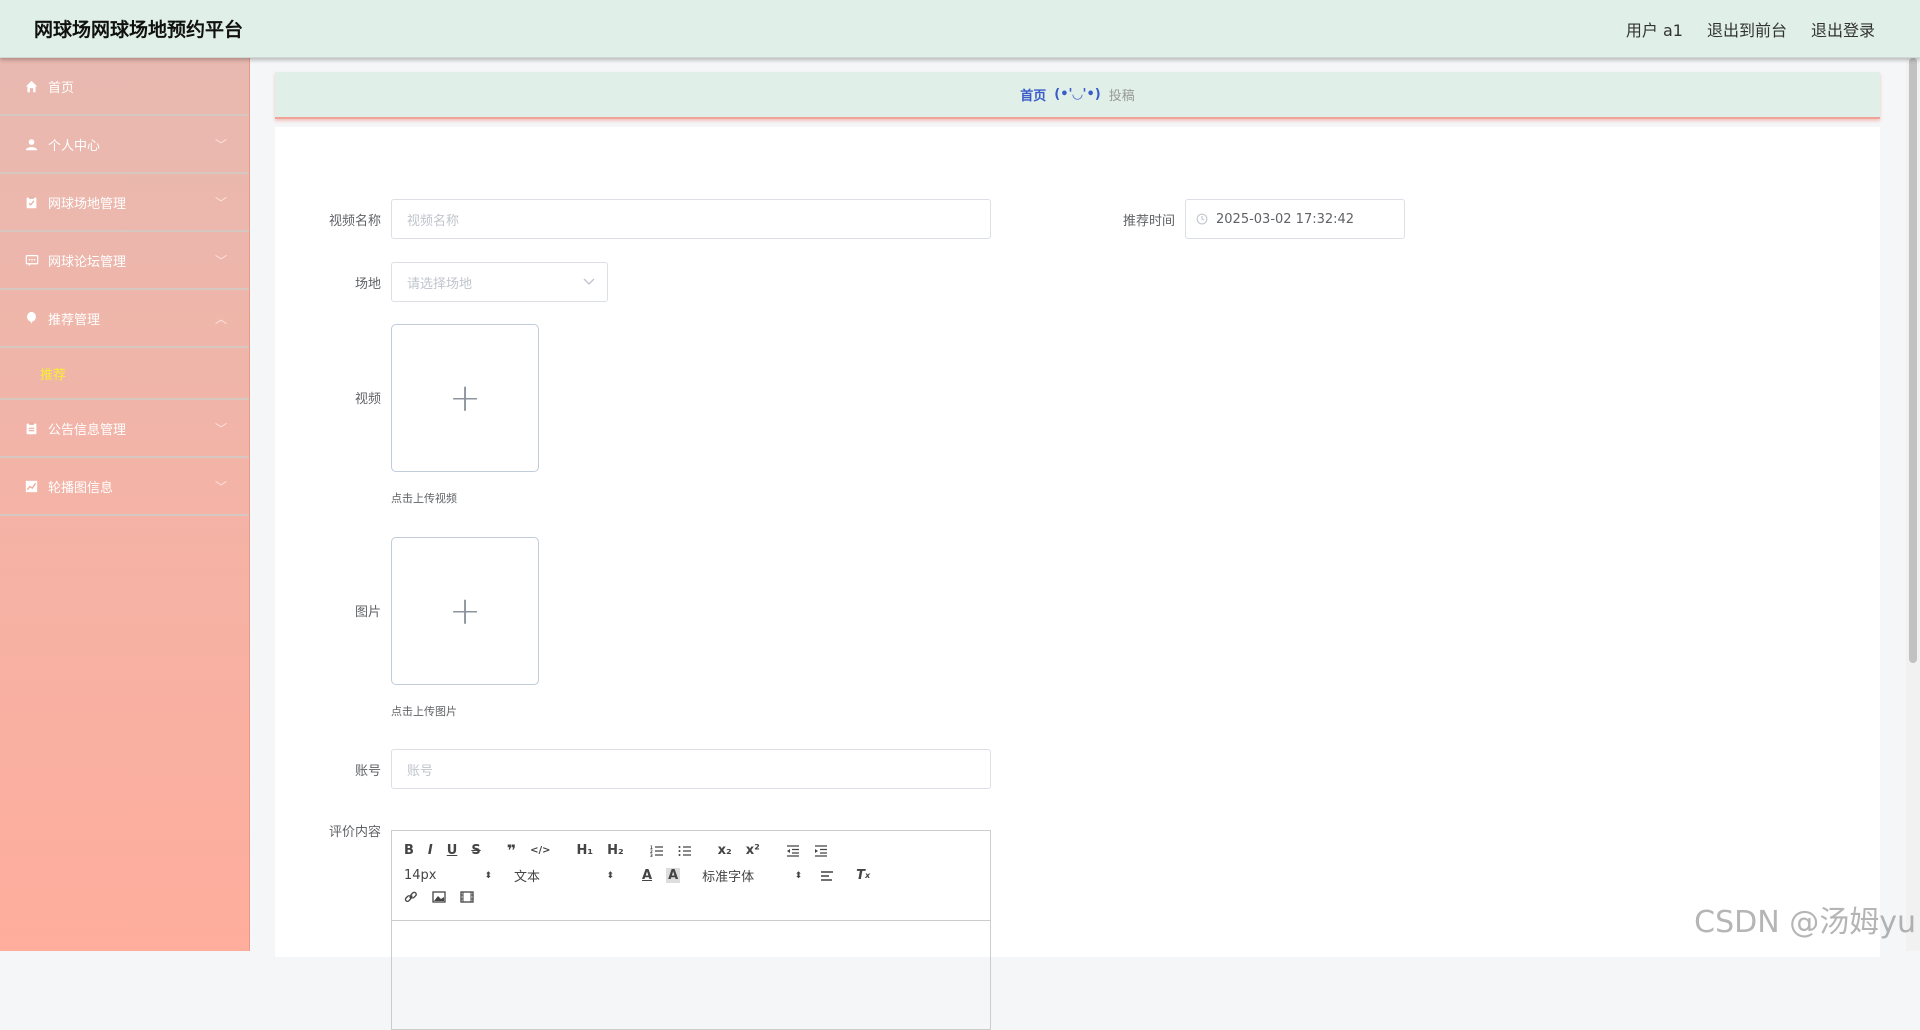  I want to click on text-color-icon: A, so click(647, 875).